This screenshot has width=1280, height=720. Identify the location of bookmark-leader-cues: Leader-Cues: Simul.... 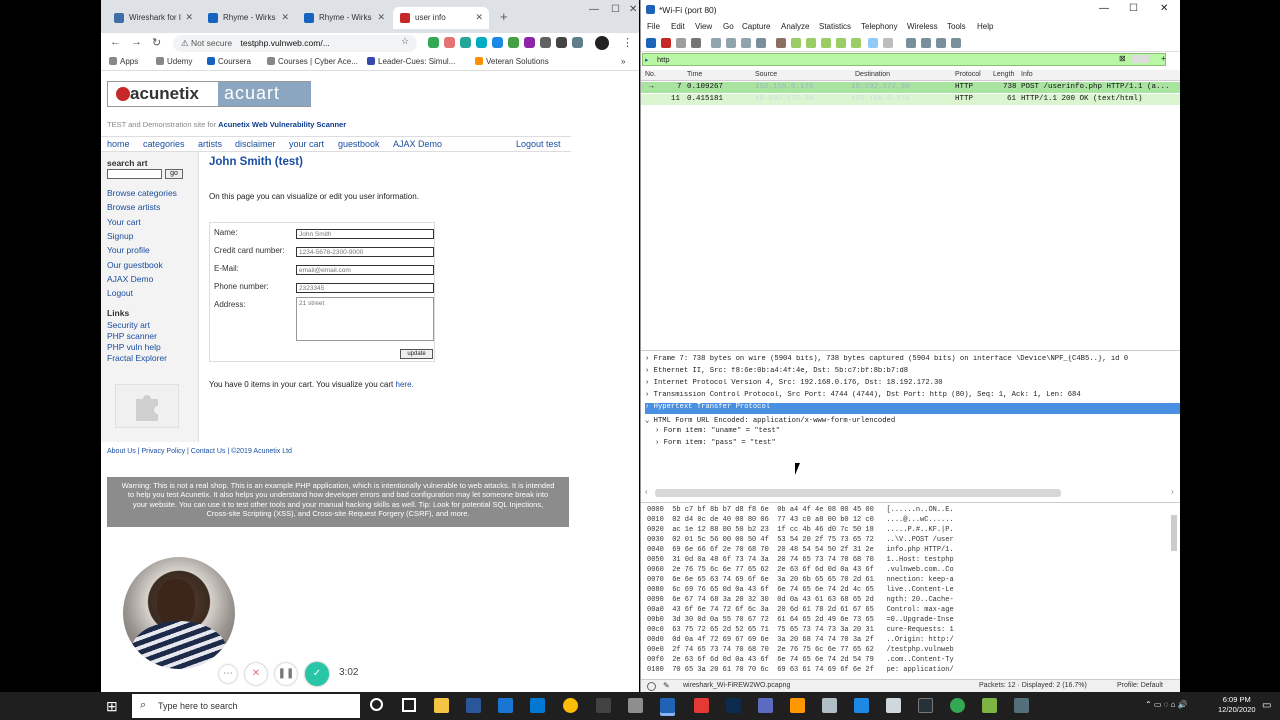
(411, 61).